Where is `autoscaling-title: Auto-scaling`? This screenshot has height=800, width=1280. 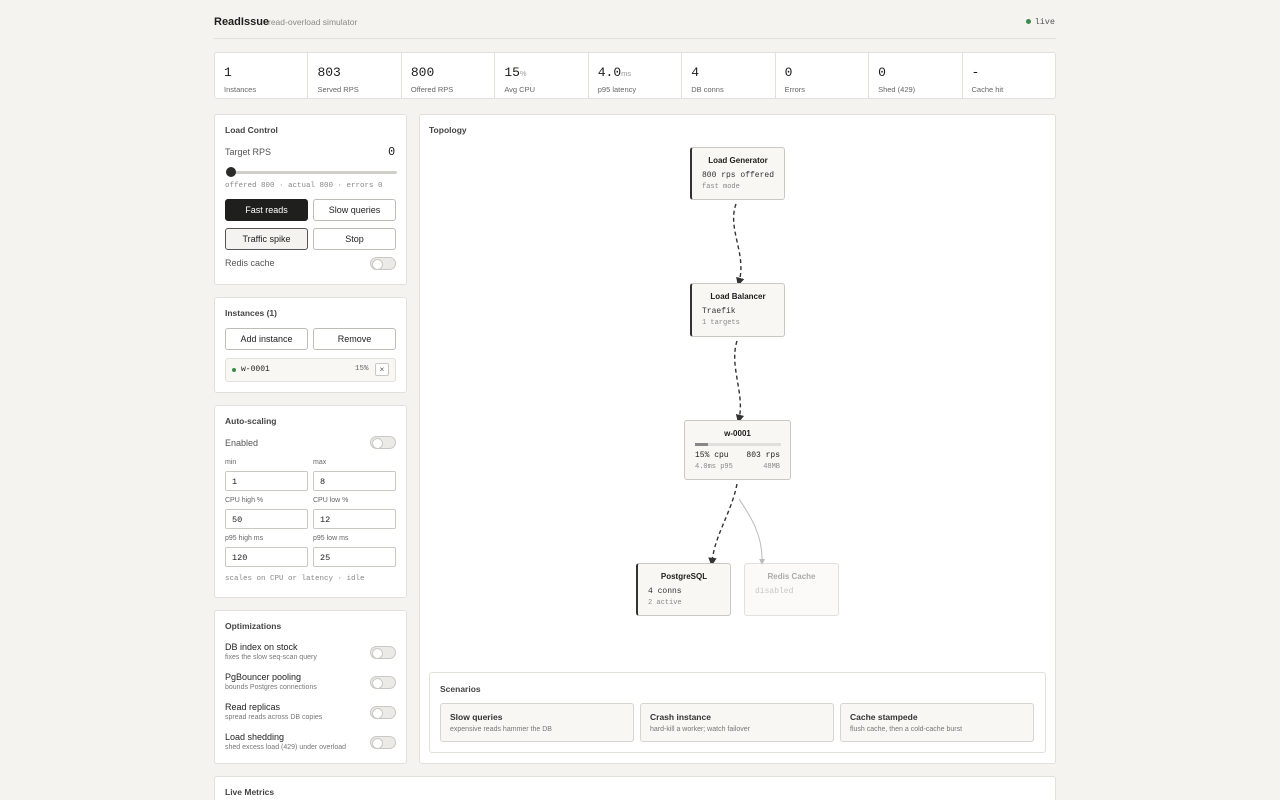 autoscaling-title: Auto-scaling is located at coordinates (251, 421).